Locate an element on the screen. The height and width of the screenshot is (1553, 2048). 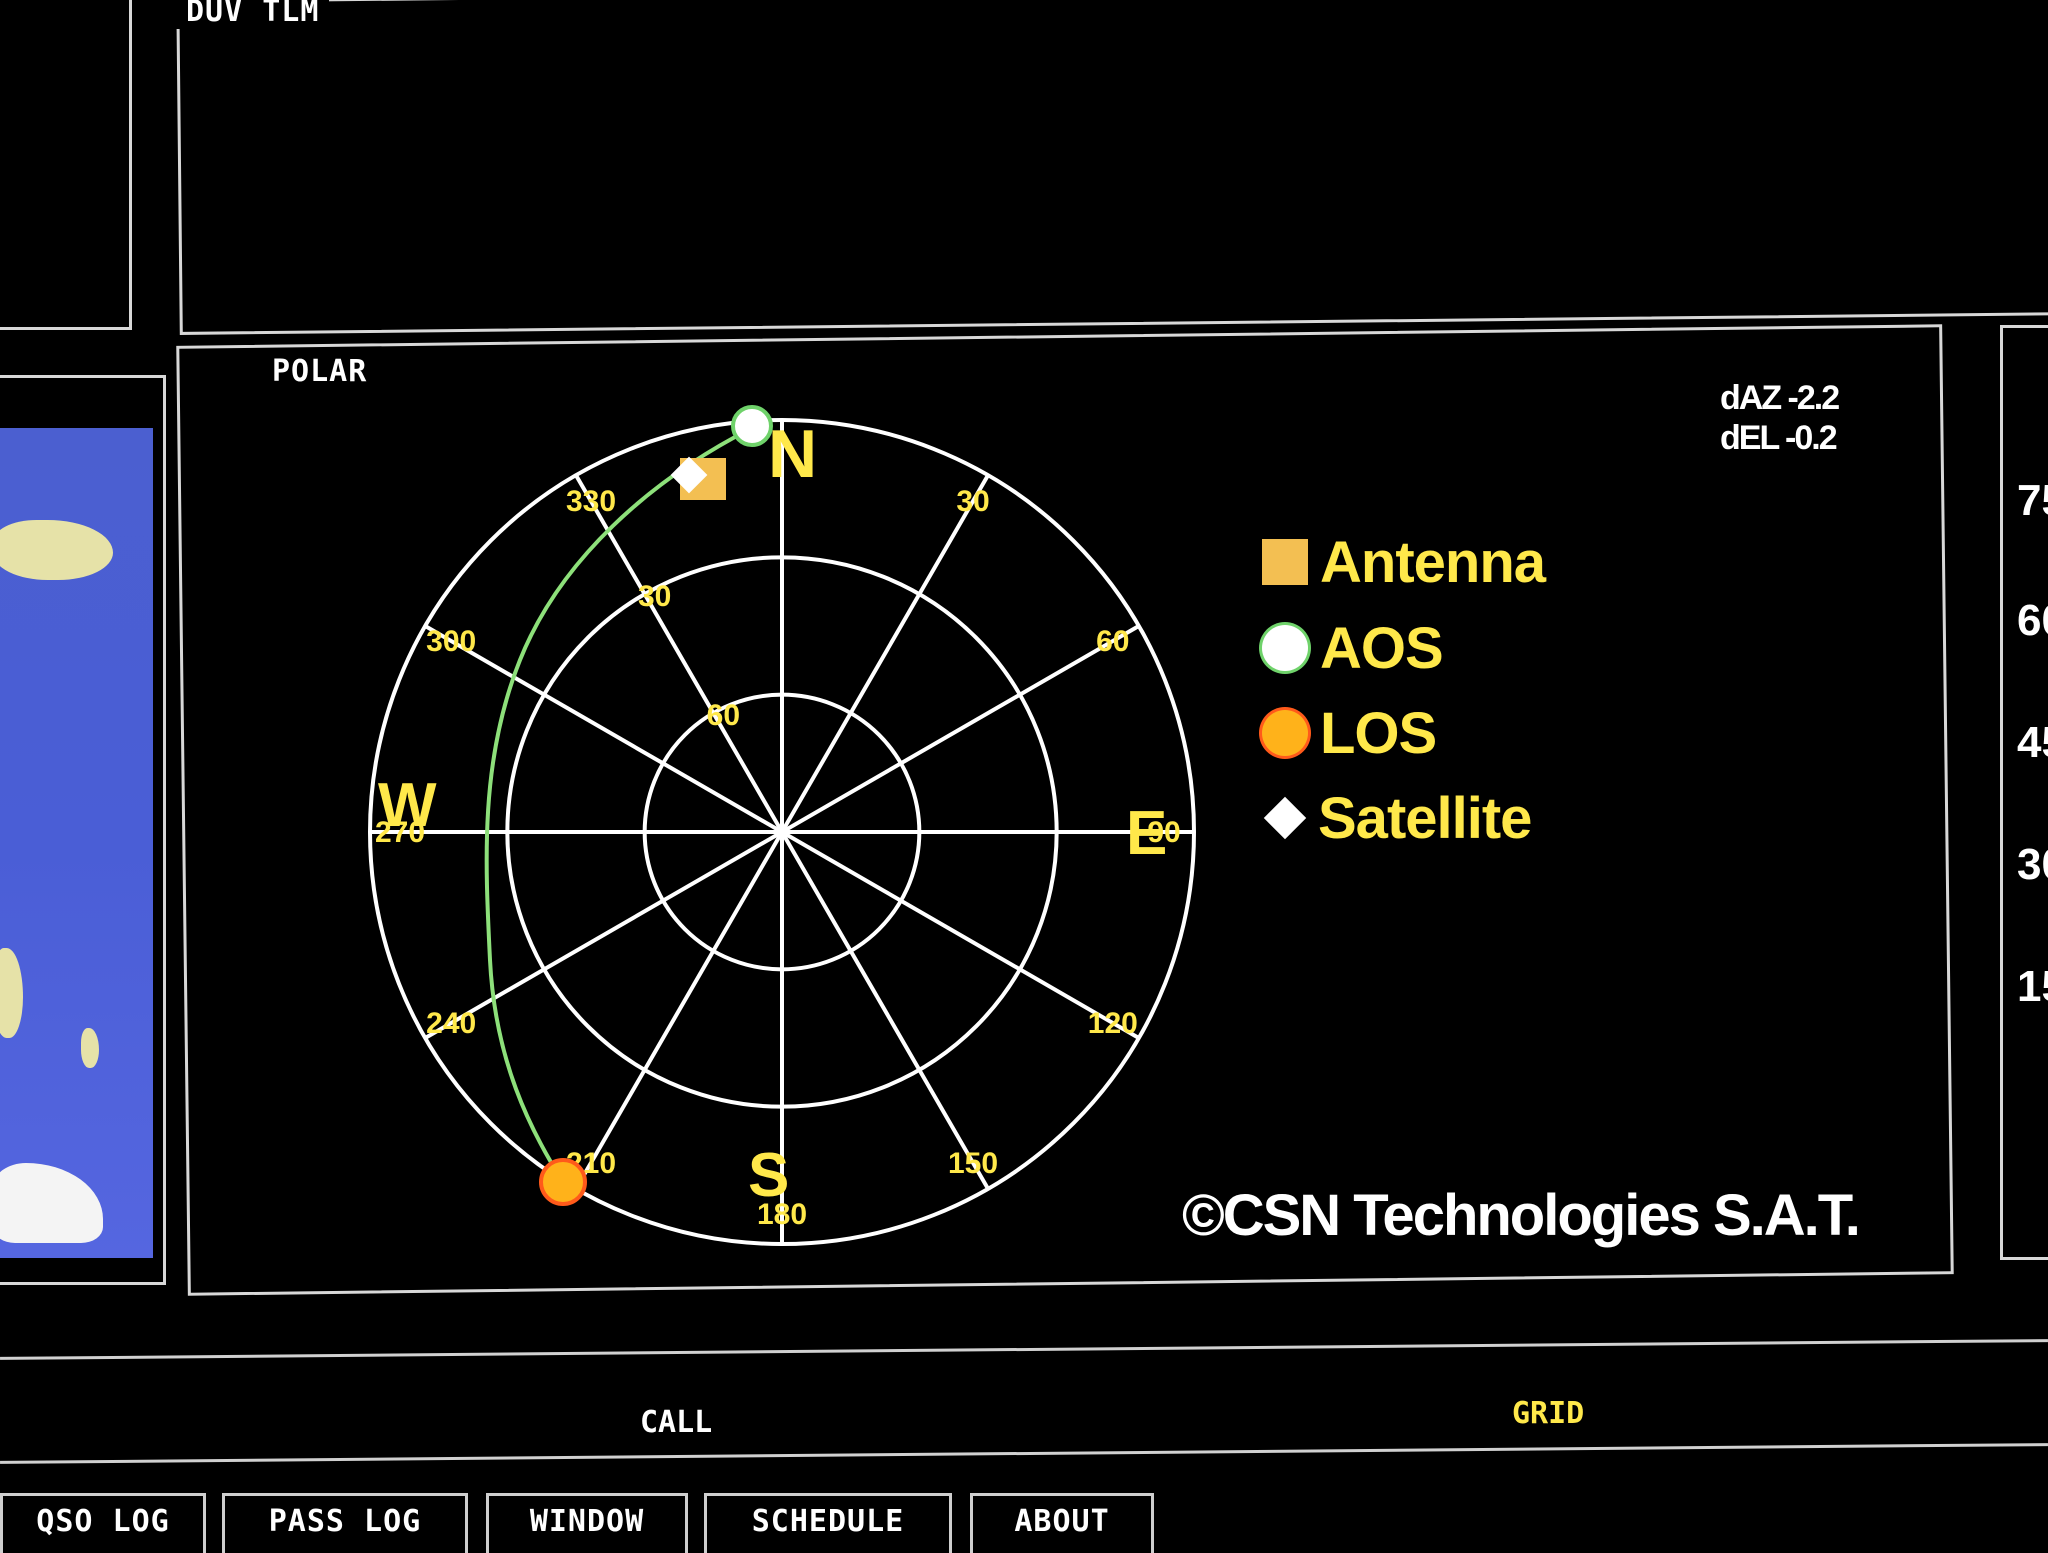
los-marker is located at coordinates (563, 1182).